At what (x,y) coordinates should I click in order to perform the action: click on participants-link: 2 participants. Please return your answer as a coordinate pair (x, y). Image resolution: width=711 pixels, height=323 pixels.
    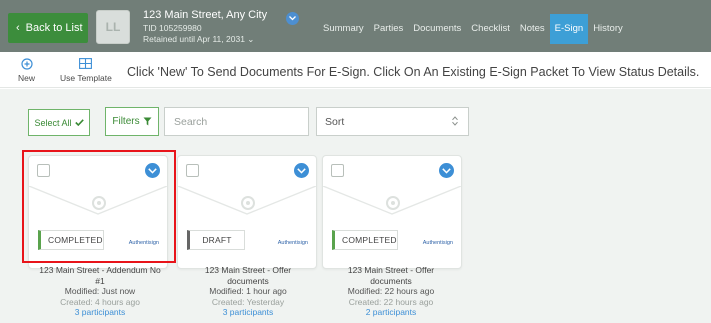
    Looking at the image, I should click on (391, 312).